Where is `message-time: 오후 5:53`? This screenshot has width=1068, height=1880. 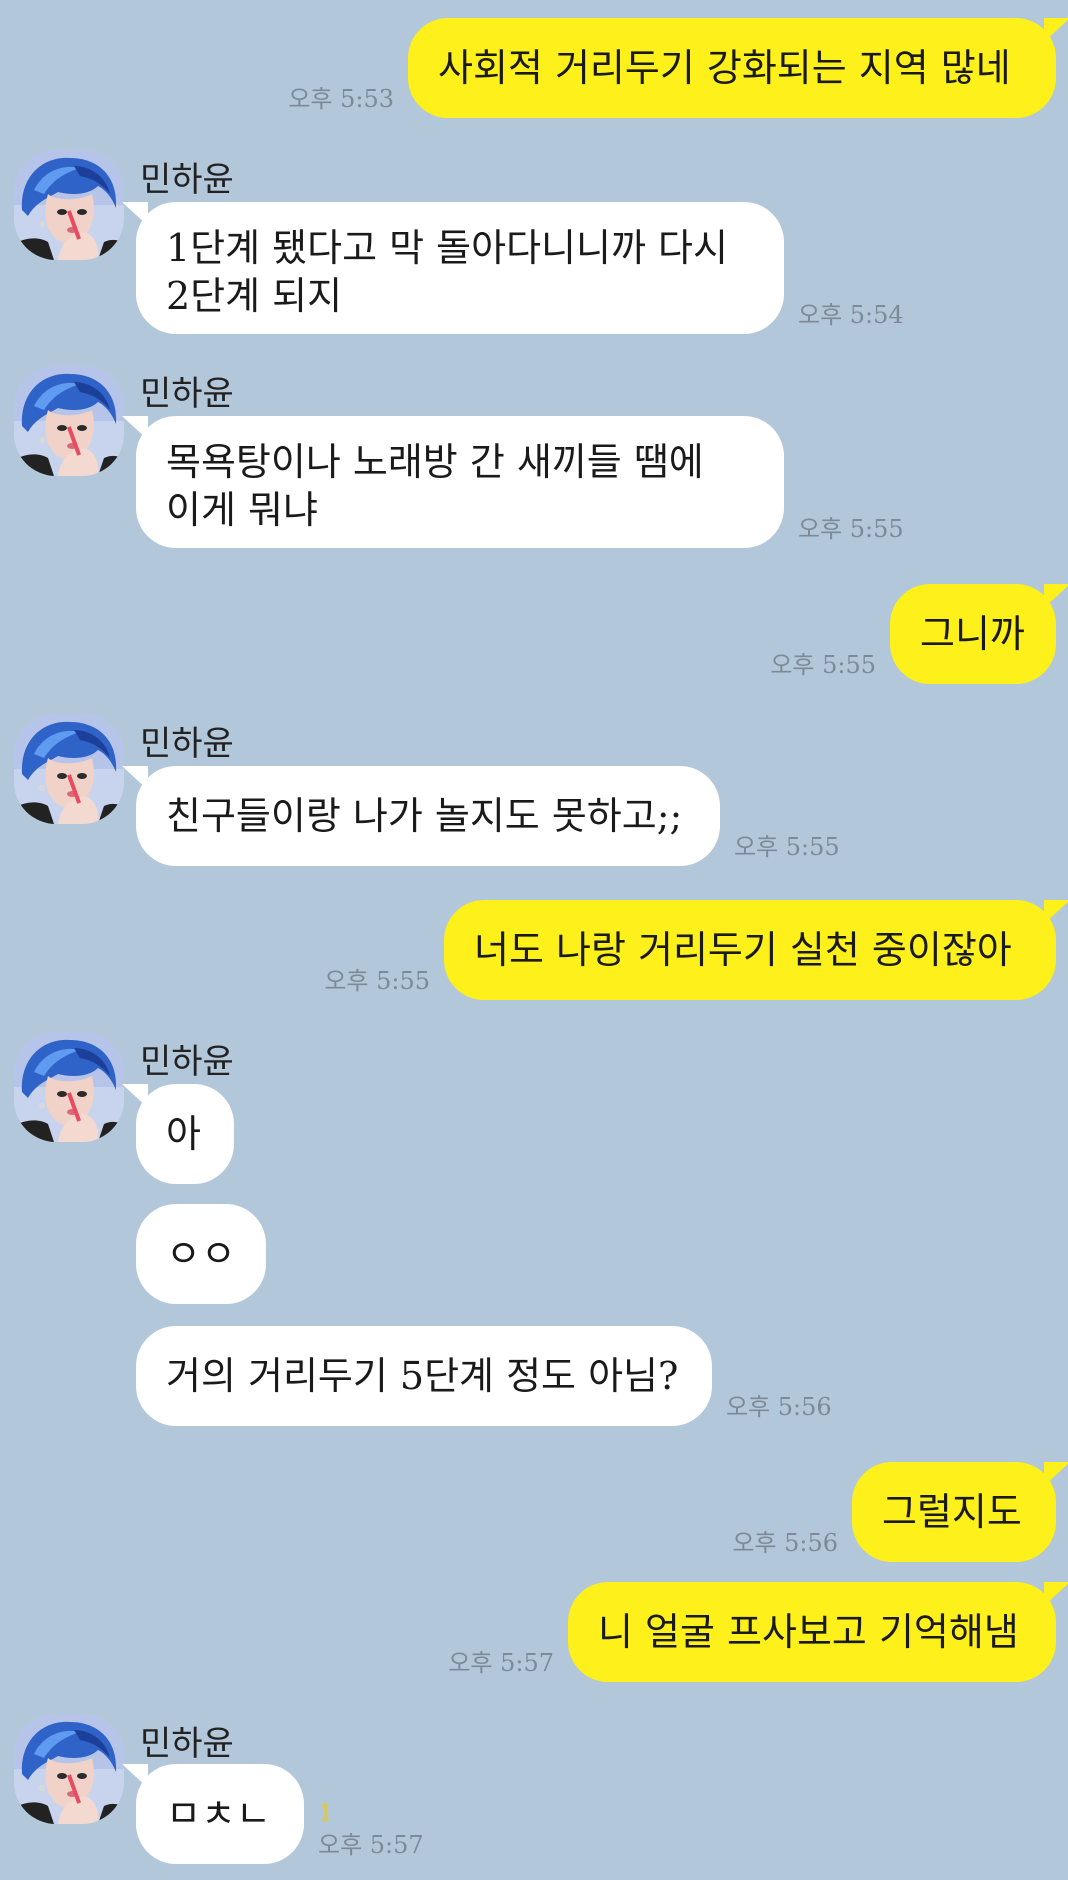
message-time: 오후 5:53 is located at coordinates (341, 99).